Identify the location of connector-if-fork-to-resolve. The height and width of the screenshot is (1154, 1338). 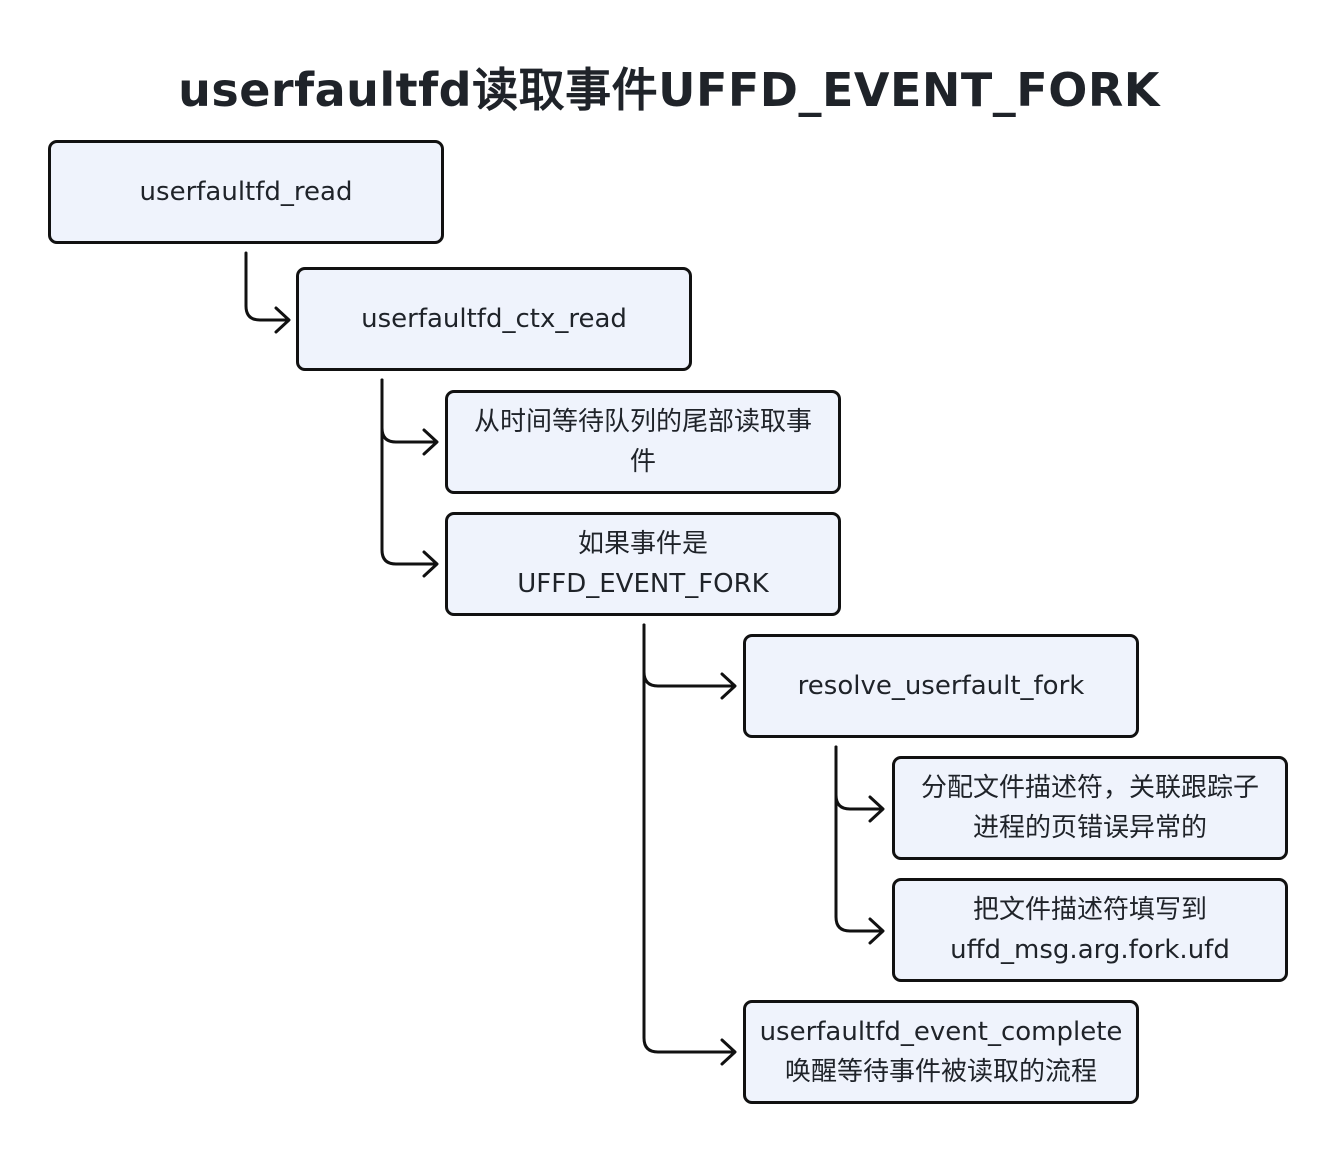
(689, 655).